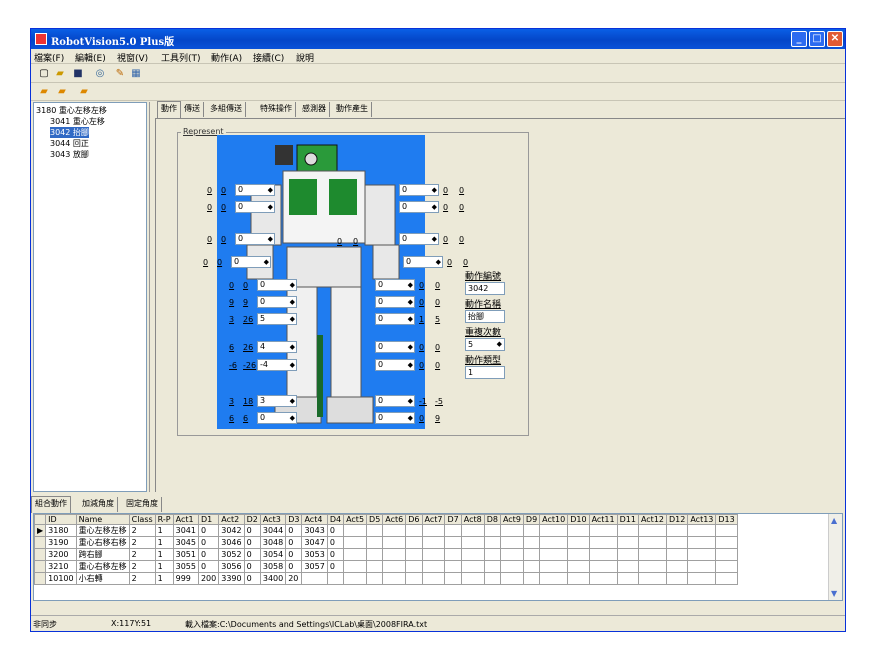 The width and height of the screenshot is (874, 662). Describe the element at coordinates (102, 519) in the screenshot. I see `column-header: Name` at that location.